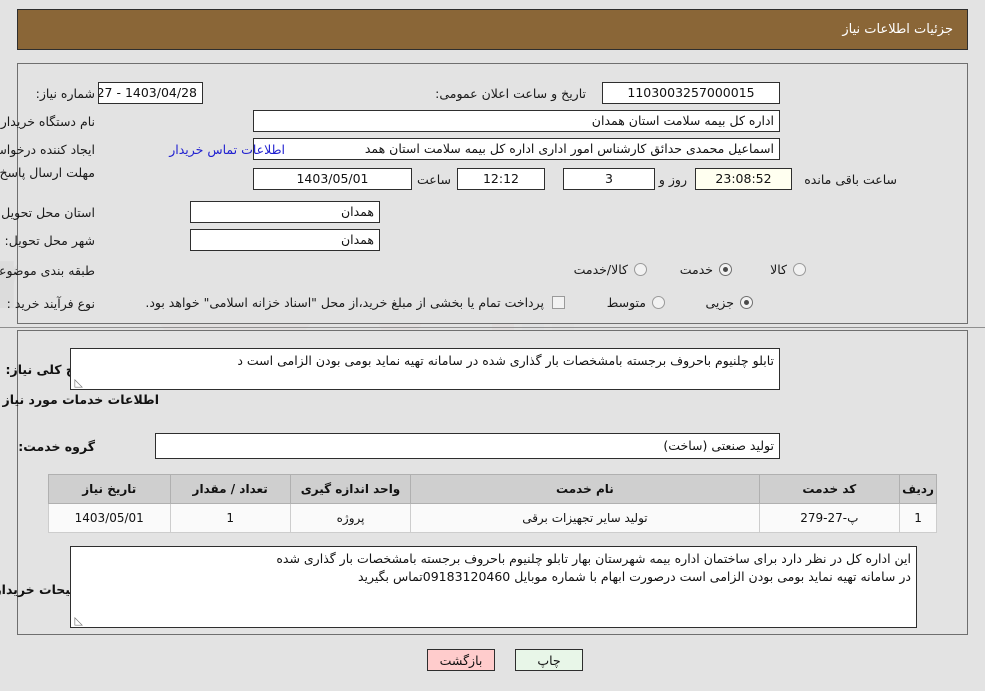 This screenshot has height=691, width=985. I want to click on radio-category-khedmat, so click(725, 269).